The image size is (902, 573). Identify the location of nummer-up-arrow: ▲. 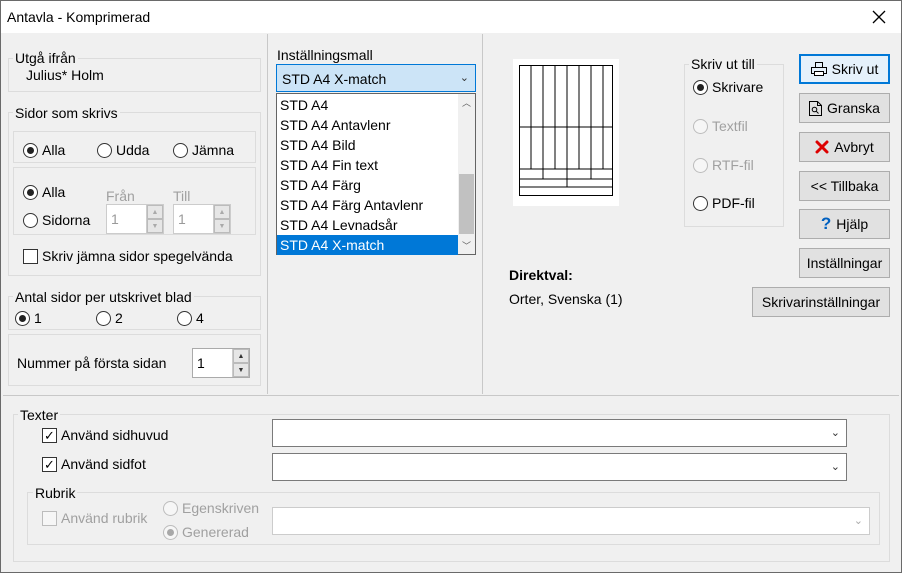
(241, 356).